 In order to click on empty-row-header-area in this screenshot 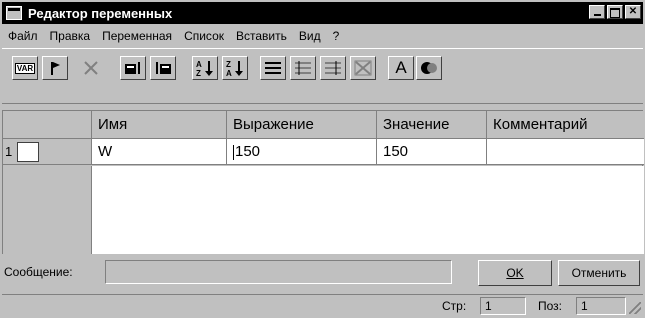, I will do `click(47, 210)`.